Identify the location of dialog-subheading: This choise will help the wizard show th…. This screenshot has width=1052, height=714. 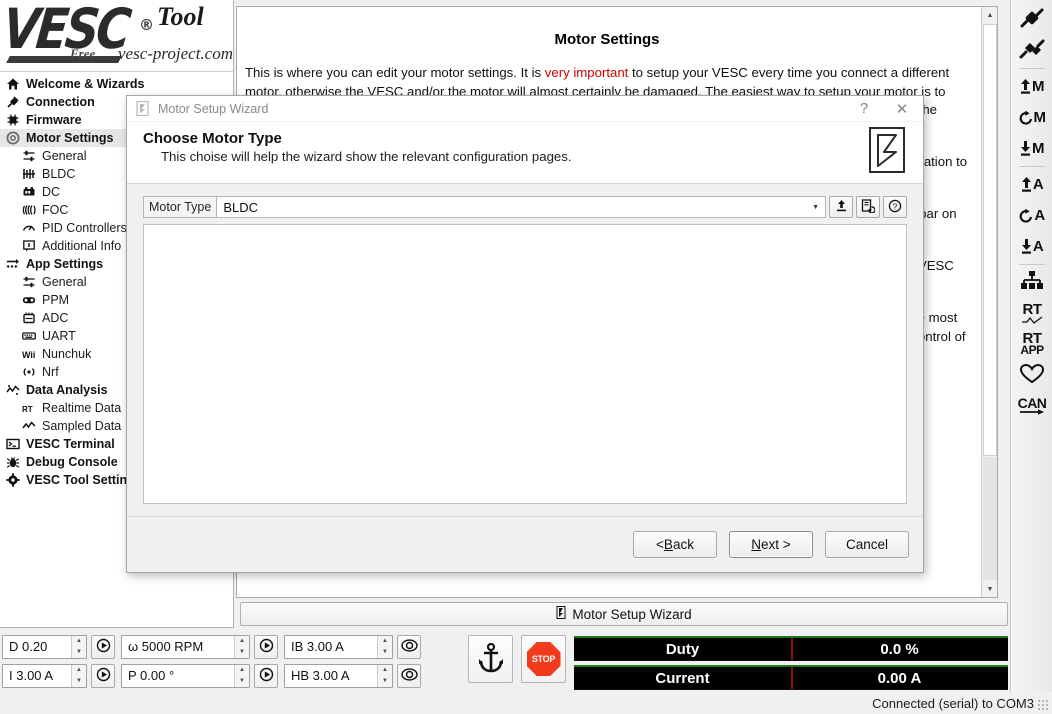
(366, 156).